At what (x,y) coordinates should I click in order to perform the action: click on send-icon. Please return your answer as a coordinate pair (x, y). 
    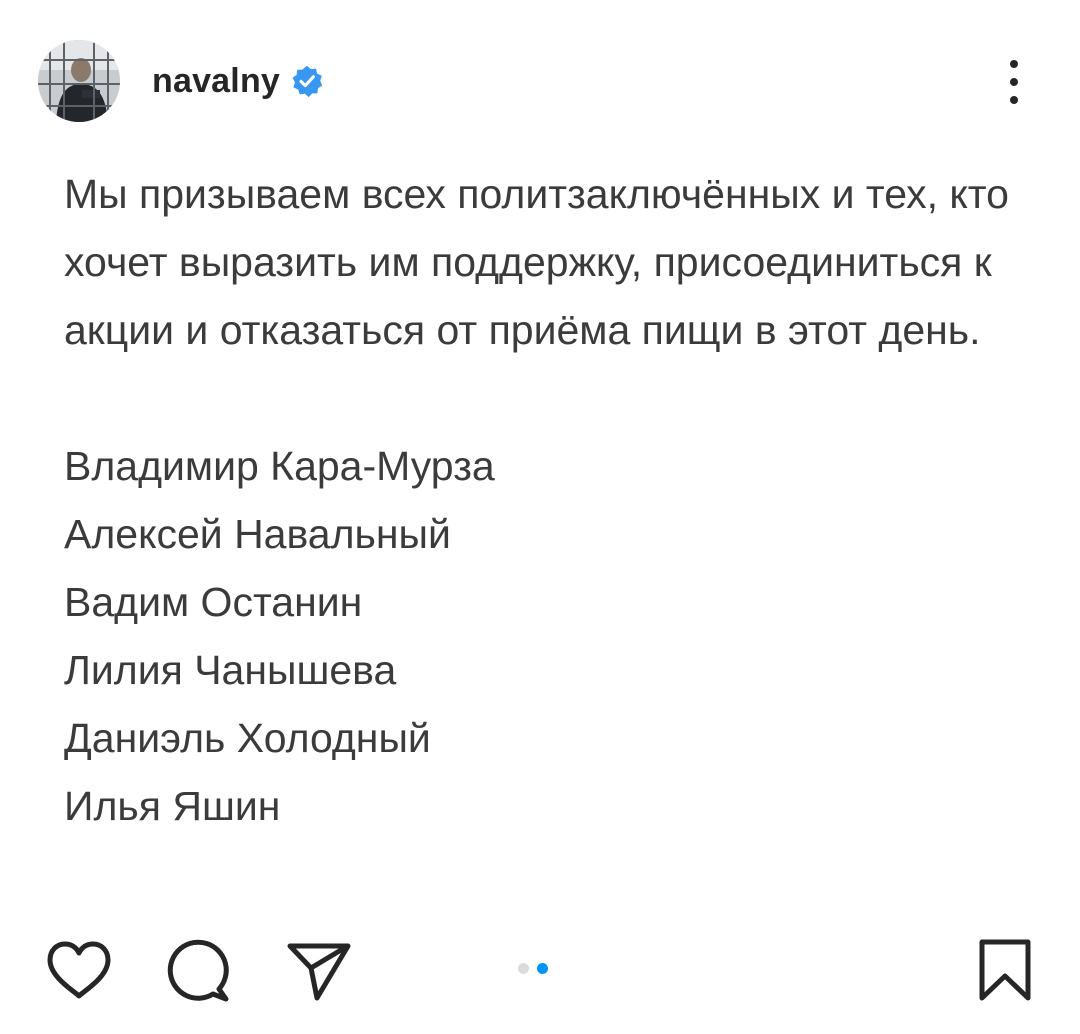
    Looking at the image, I should click on (319, 972).